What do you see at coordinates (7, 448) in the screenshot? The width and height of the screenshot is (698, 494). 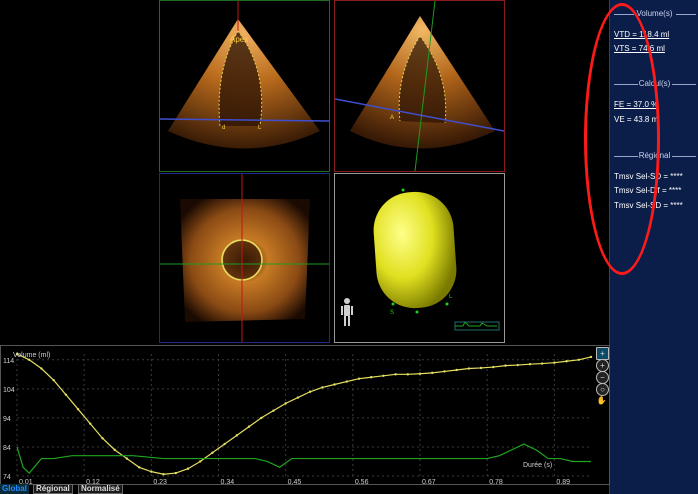 I see `y-tick-label: 84` at bounding box center [7, 448].